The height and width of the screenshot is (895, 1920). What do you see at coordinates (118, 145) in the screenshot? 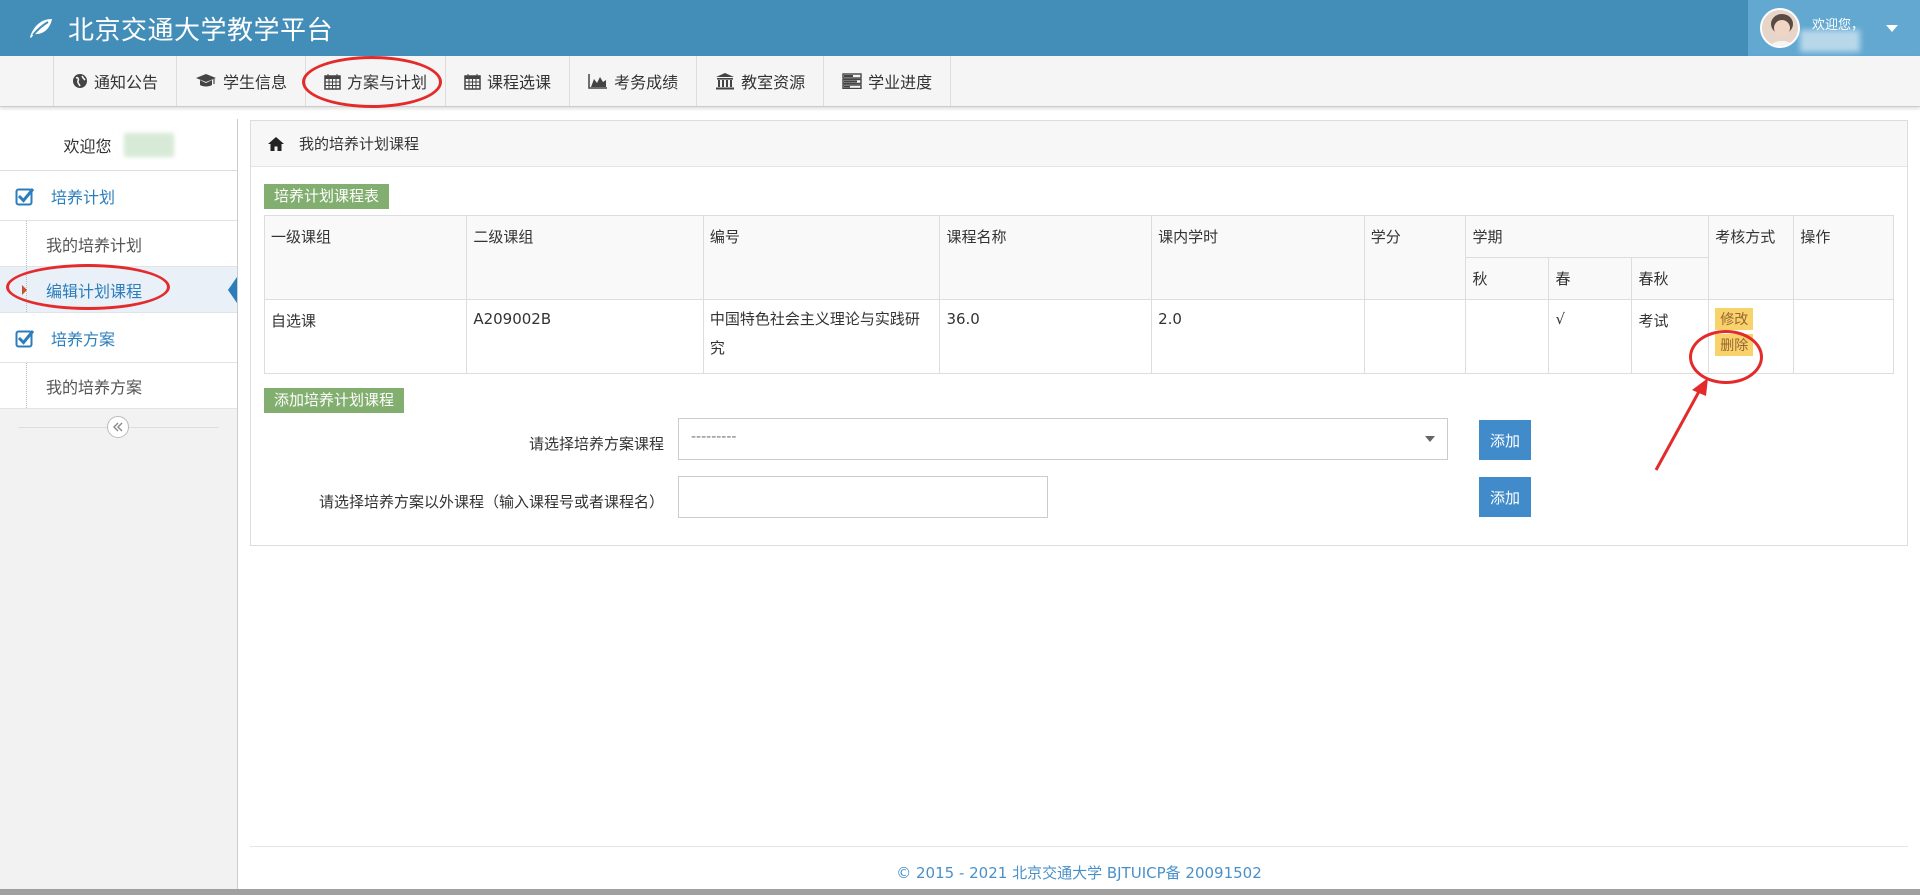
I see `sidebar-welcome: 欢迎您` at bounding box center [118, 145].